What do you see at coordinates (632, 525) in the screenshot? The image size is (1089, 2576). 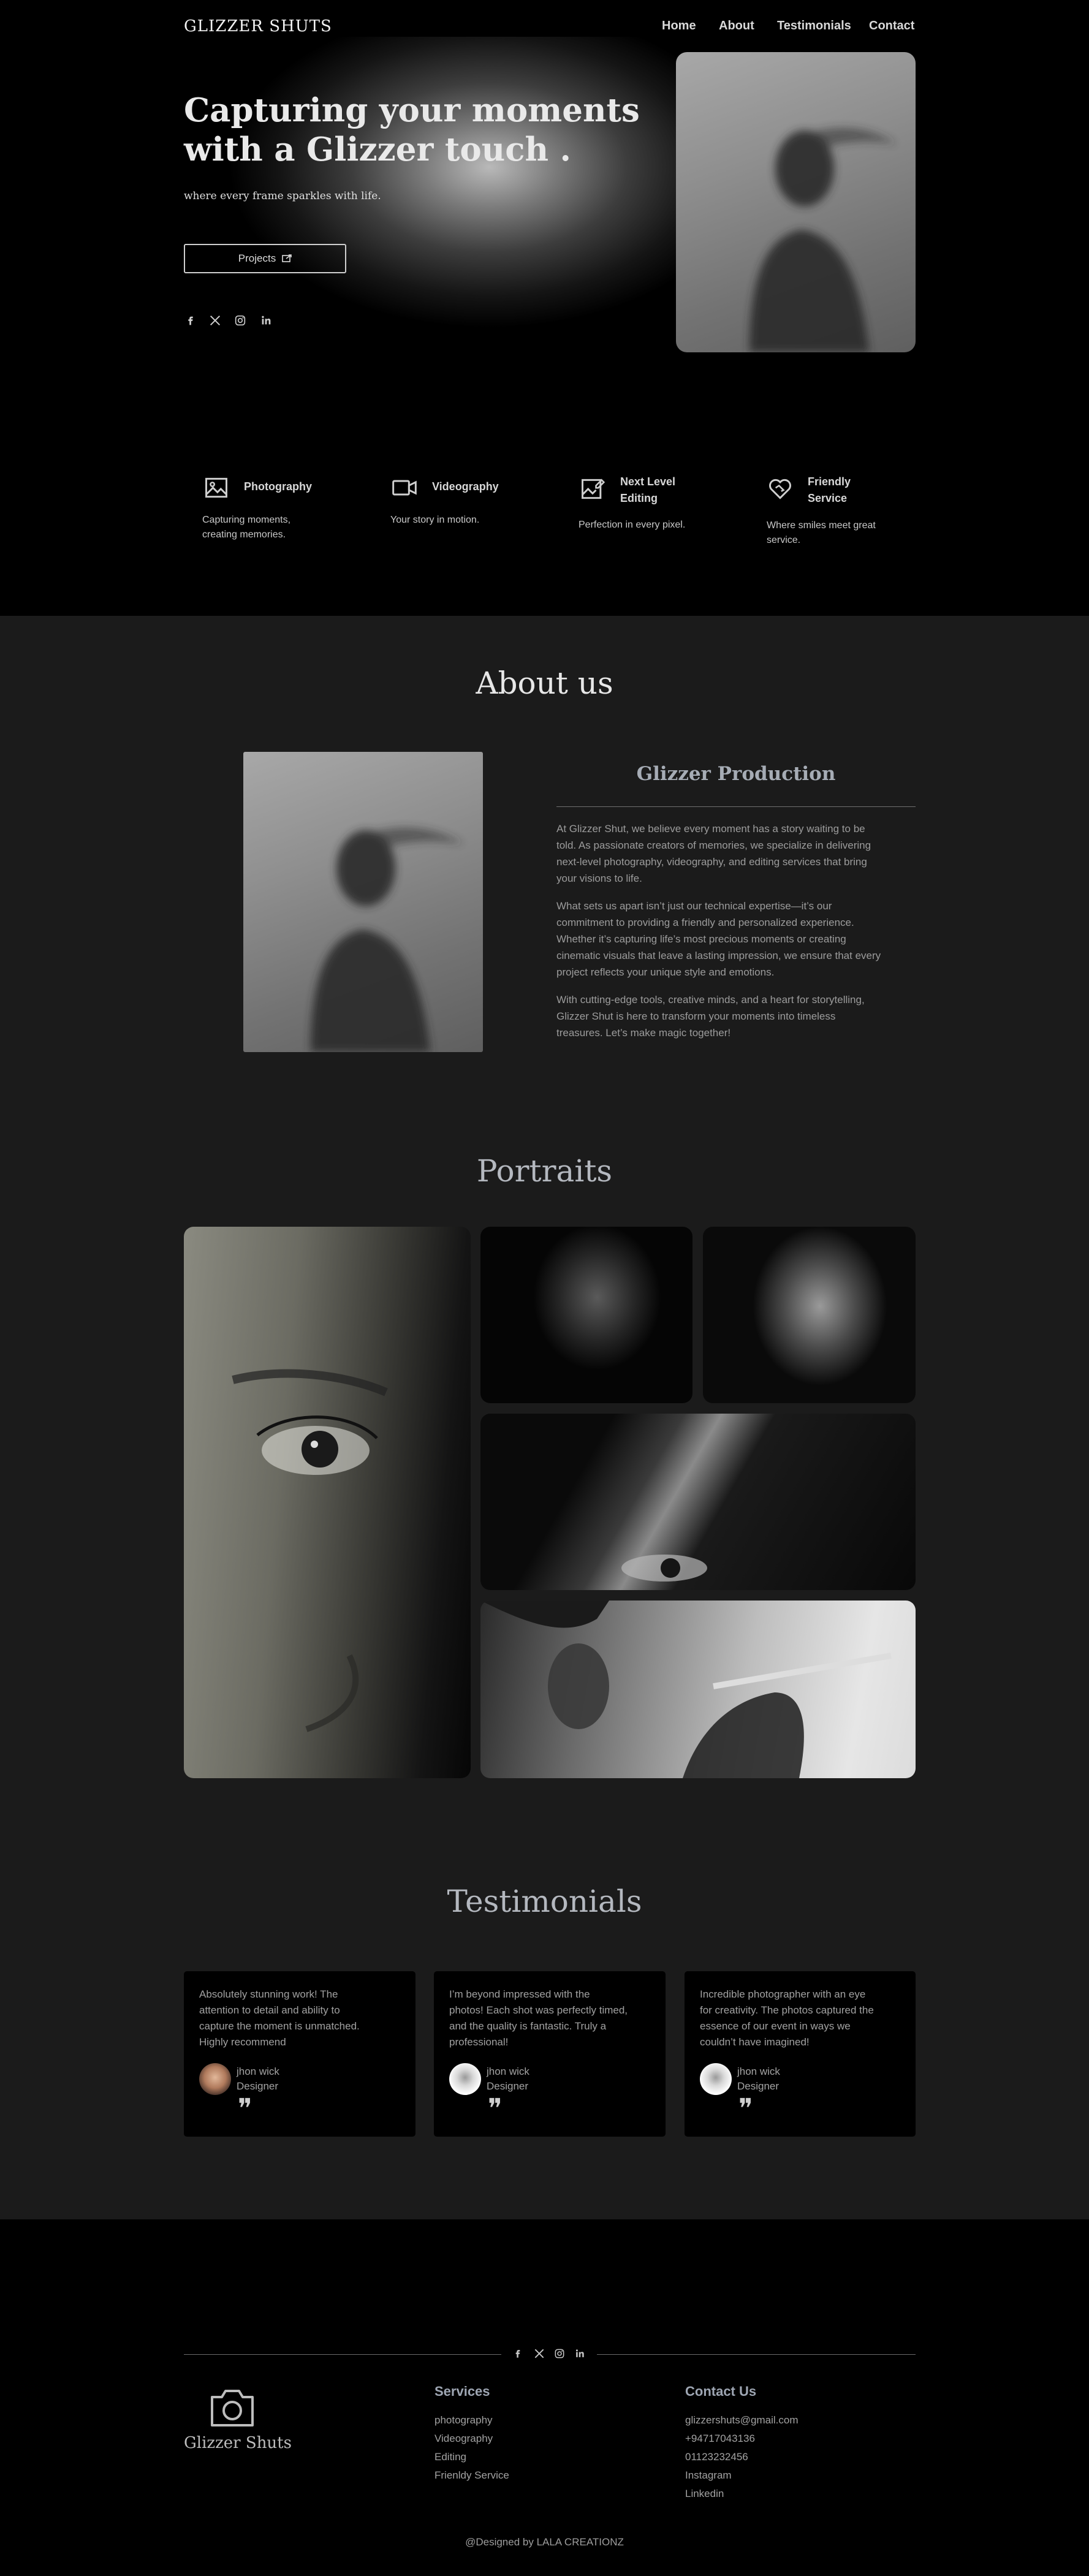 I see `feature-desc-editing: Perfection in every pixel.` at bounding box center [632, 525].